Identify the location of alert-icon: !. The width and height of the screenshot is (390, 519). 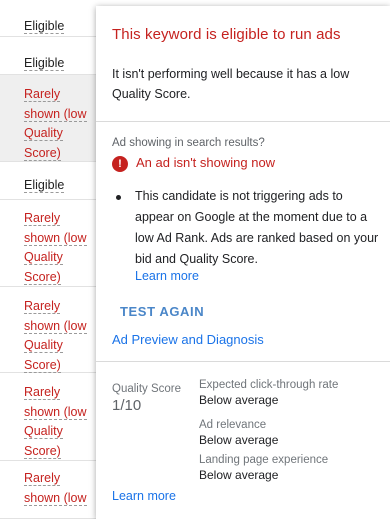
(120, 164).